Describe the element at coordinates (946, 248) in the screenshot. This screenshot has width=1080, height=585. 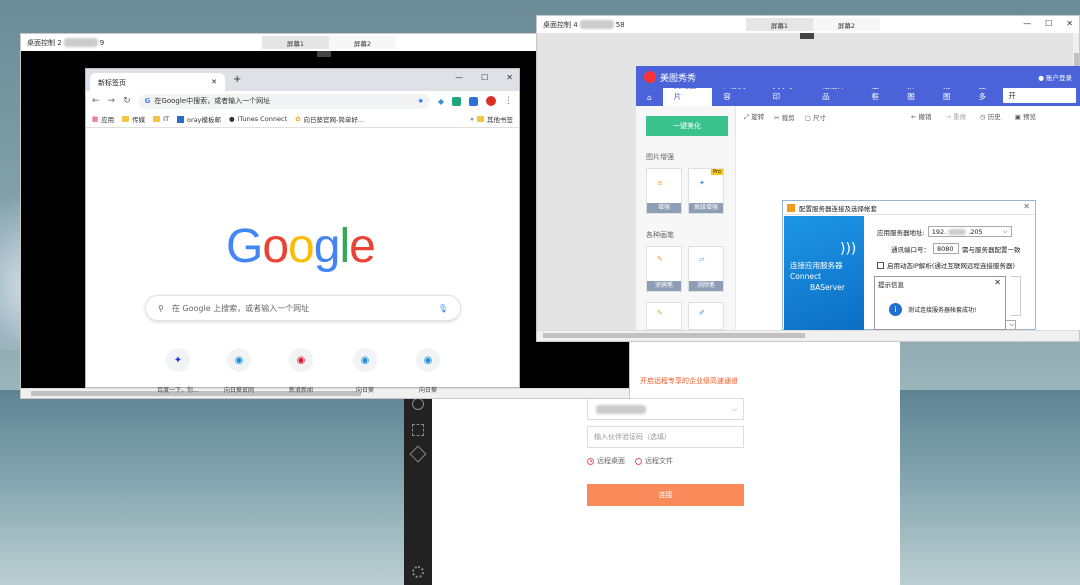
I see `port-input: 8080` at that location.